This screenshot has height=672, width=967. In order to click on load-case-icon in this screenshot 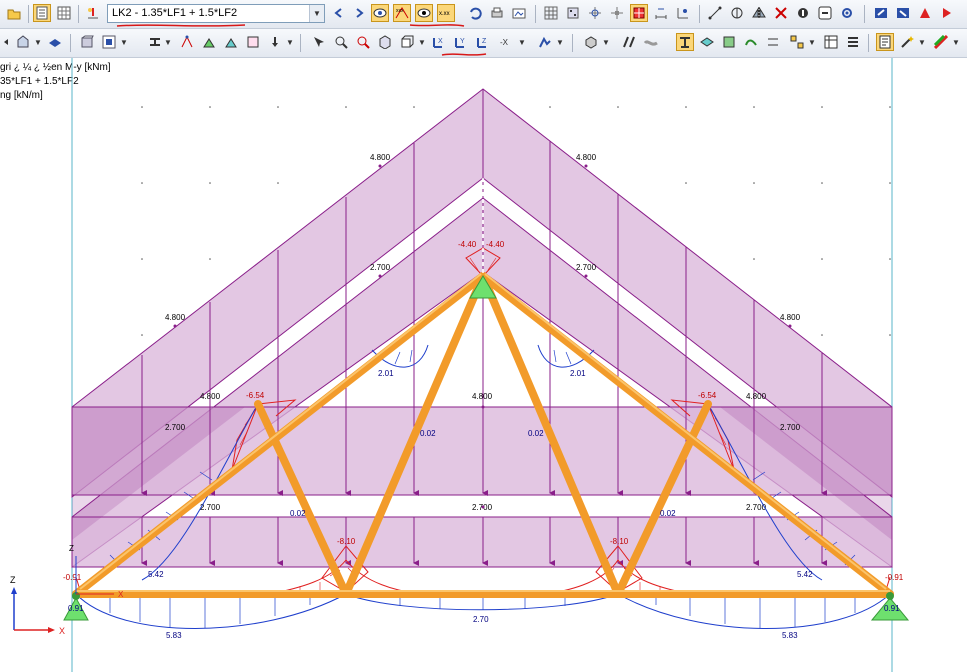, I will do `click(93, 13)`.